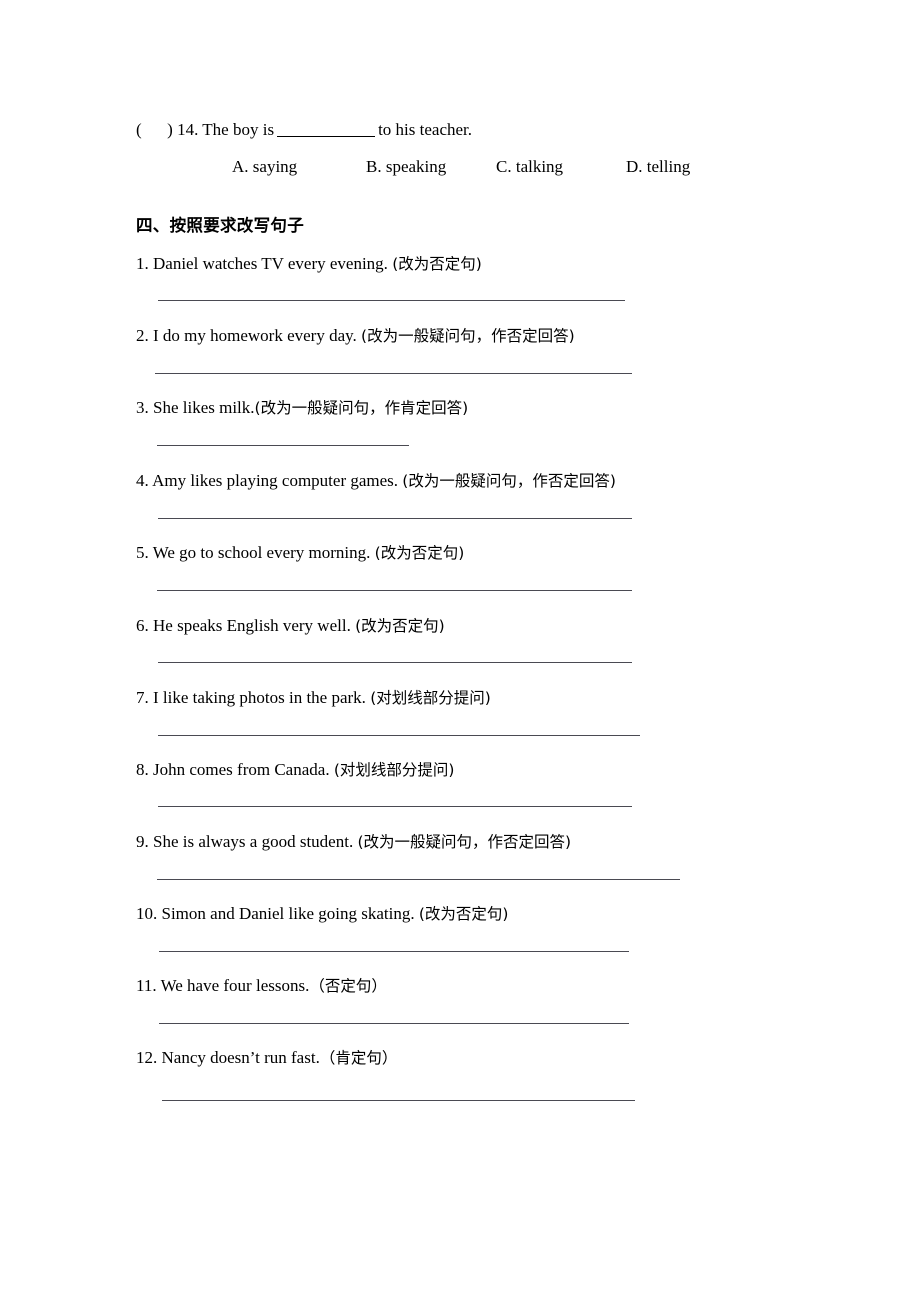  I want to click on exercise-item-8: 8. John comes from Canada. (对划线部分提问), so click(295, 770).